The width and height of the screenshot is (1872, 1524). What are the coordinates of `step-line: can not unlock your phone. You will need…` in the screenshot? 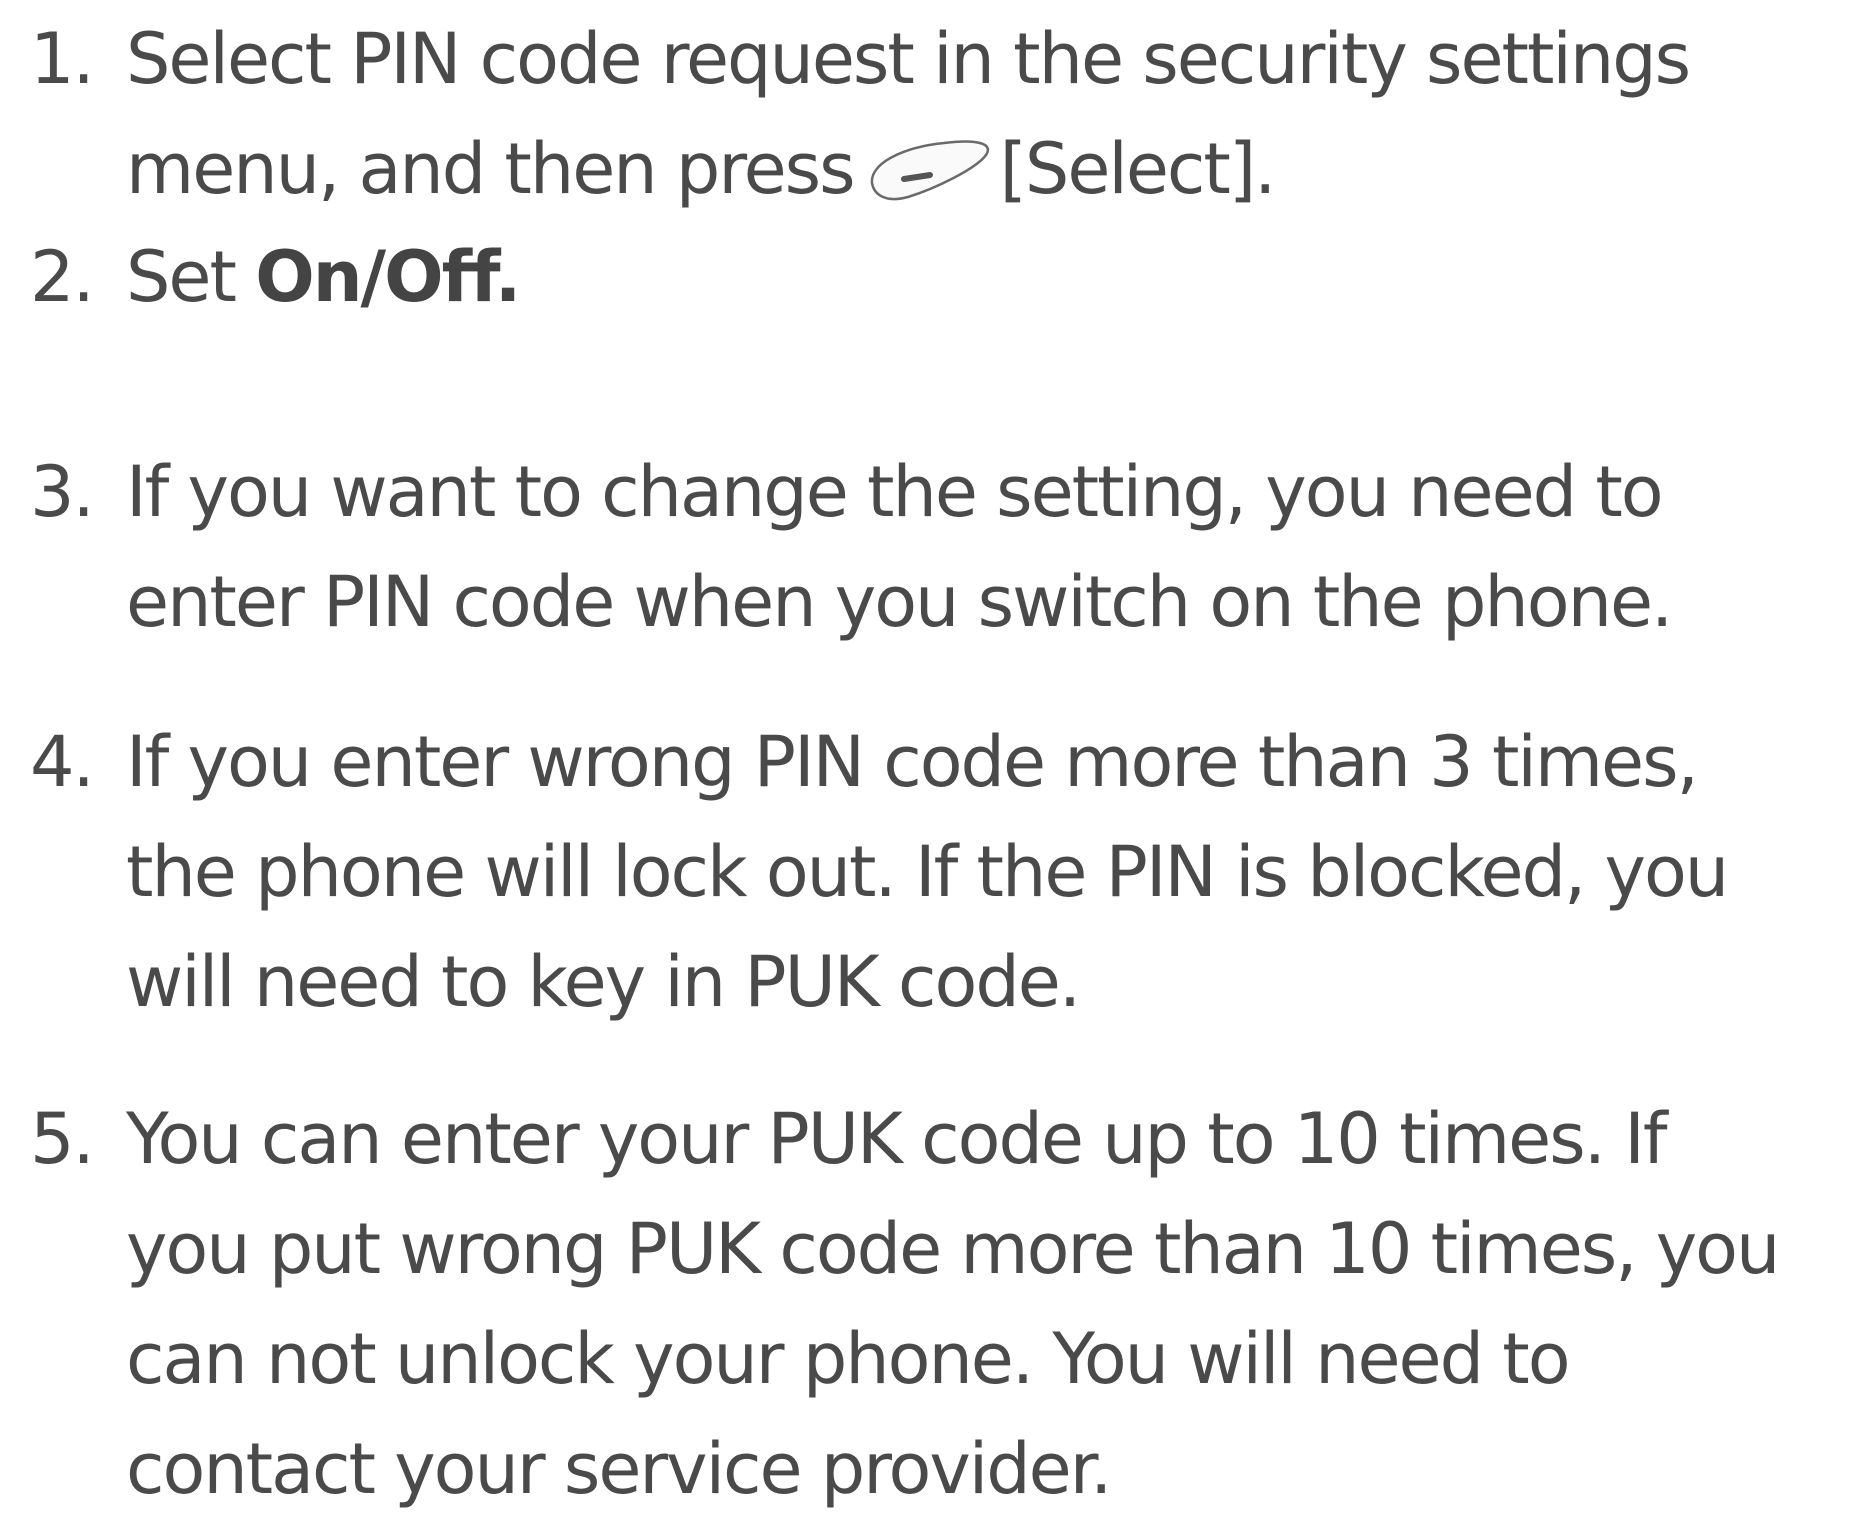 It's located at (848, 1359).